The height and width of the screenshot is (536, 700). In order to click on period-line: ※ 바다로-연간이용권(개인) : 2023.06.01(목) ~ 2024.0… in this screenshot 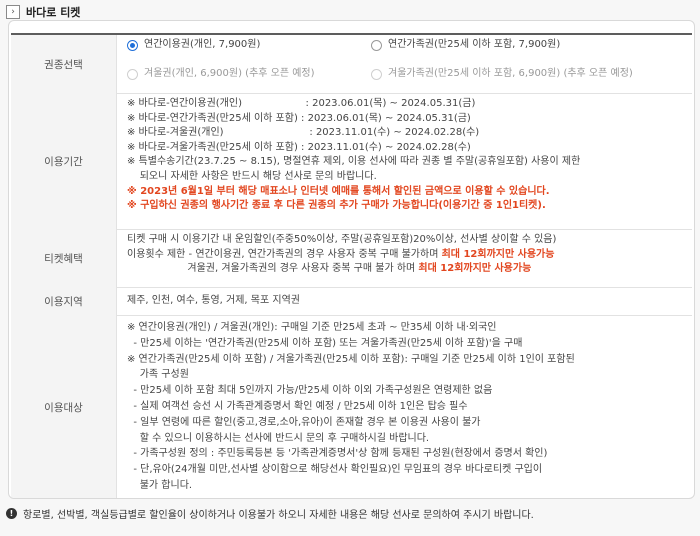, I will do `click(301, 103)`.